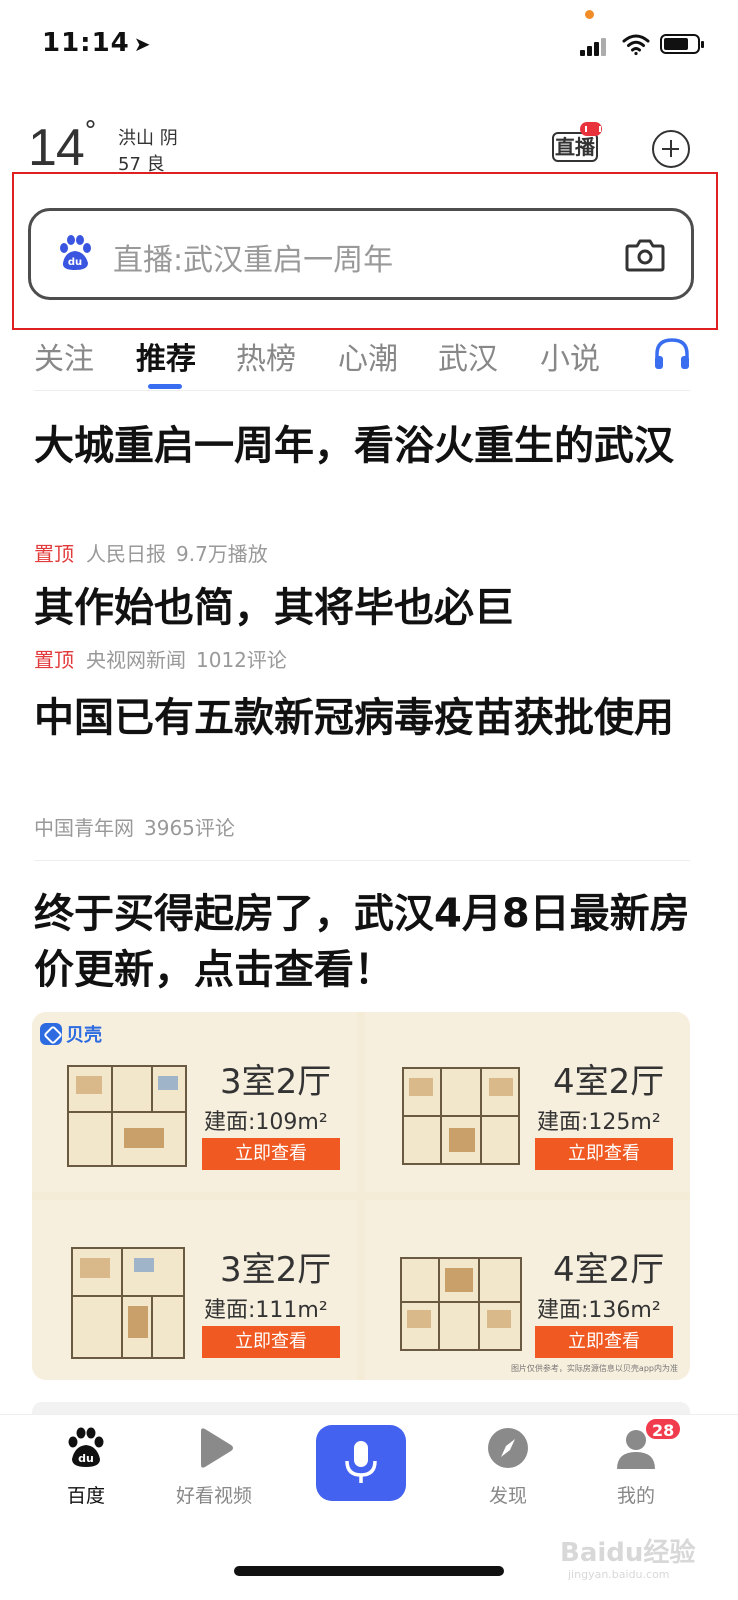  What do you see at coordinates (165, 386) in the screenshot?
I see `active-tab-indicator` at bounding box center [165, 386].